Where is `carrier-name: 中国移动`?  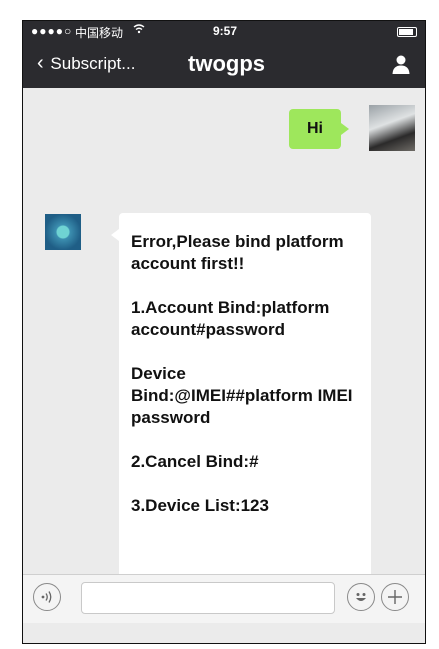 carrier-name: 中国移动 is located at coordinates (99, 33).